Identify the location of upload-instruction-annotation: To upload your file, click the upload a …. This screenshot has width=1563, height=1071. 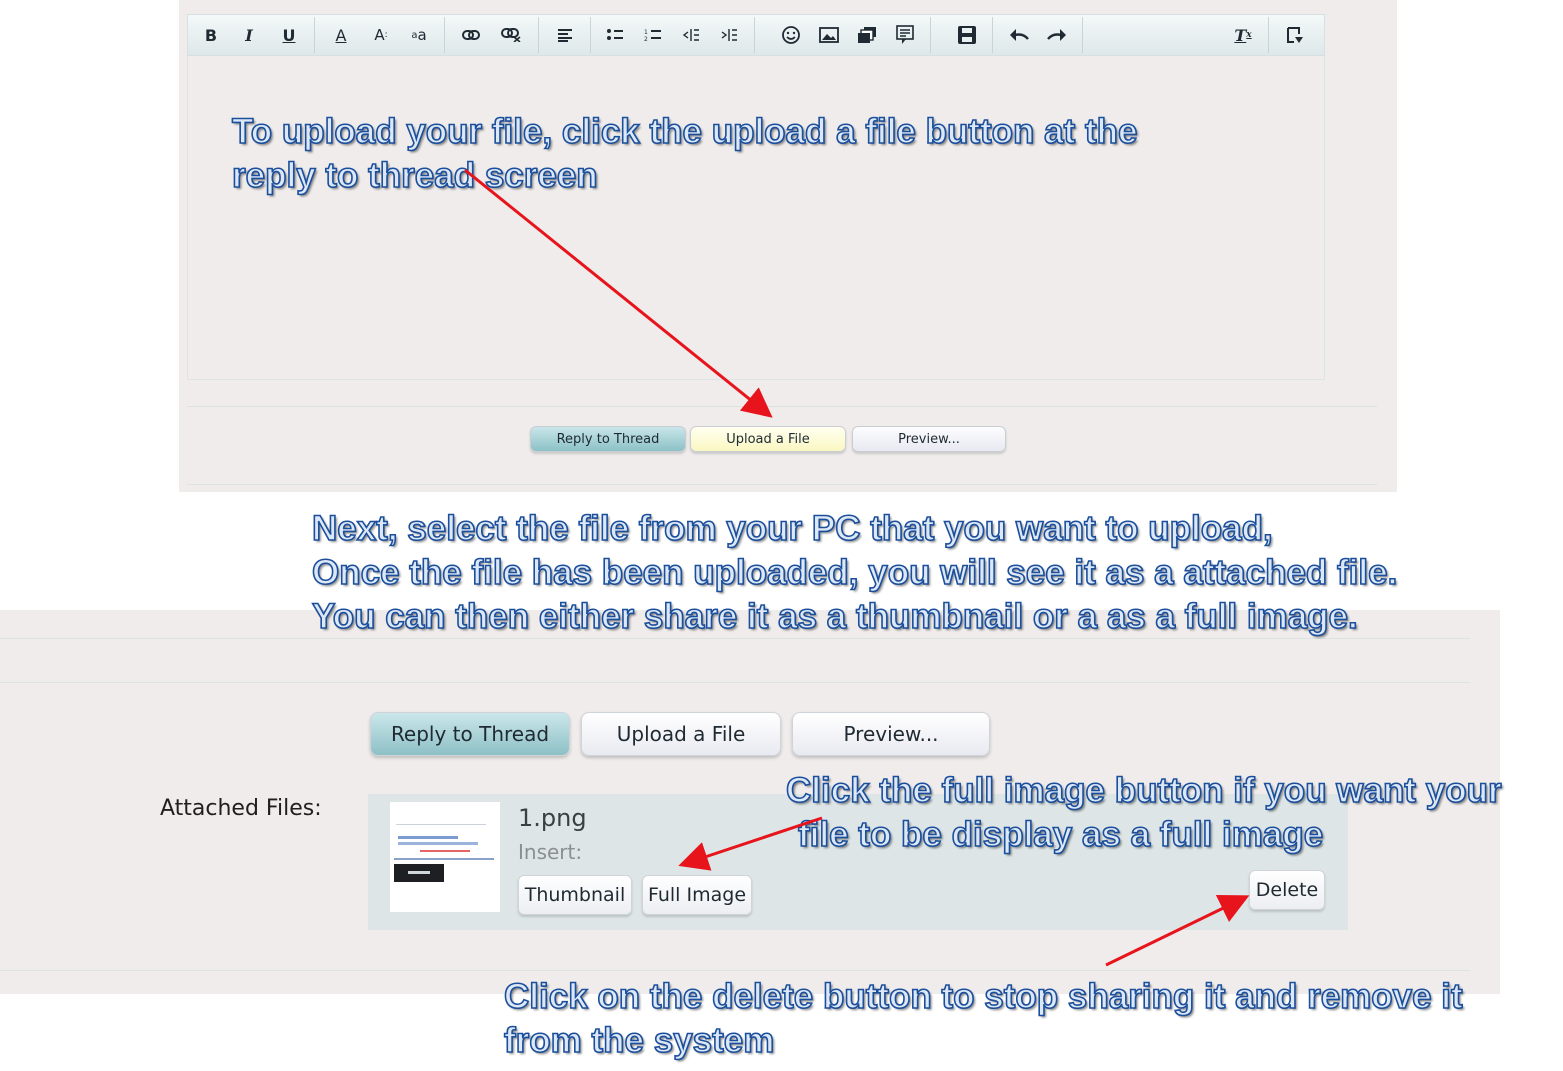
(684, 154).